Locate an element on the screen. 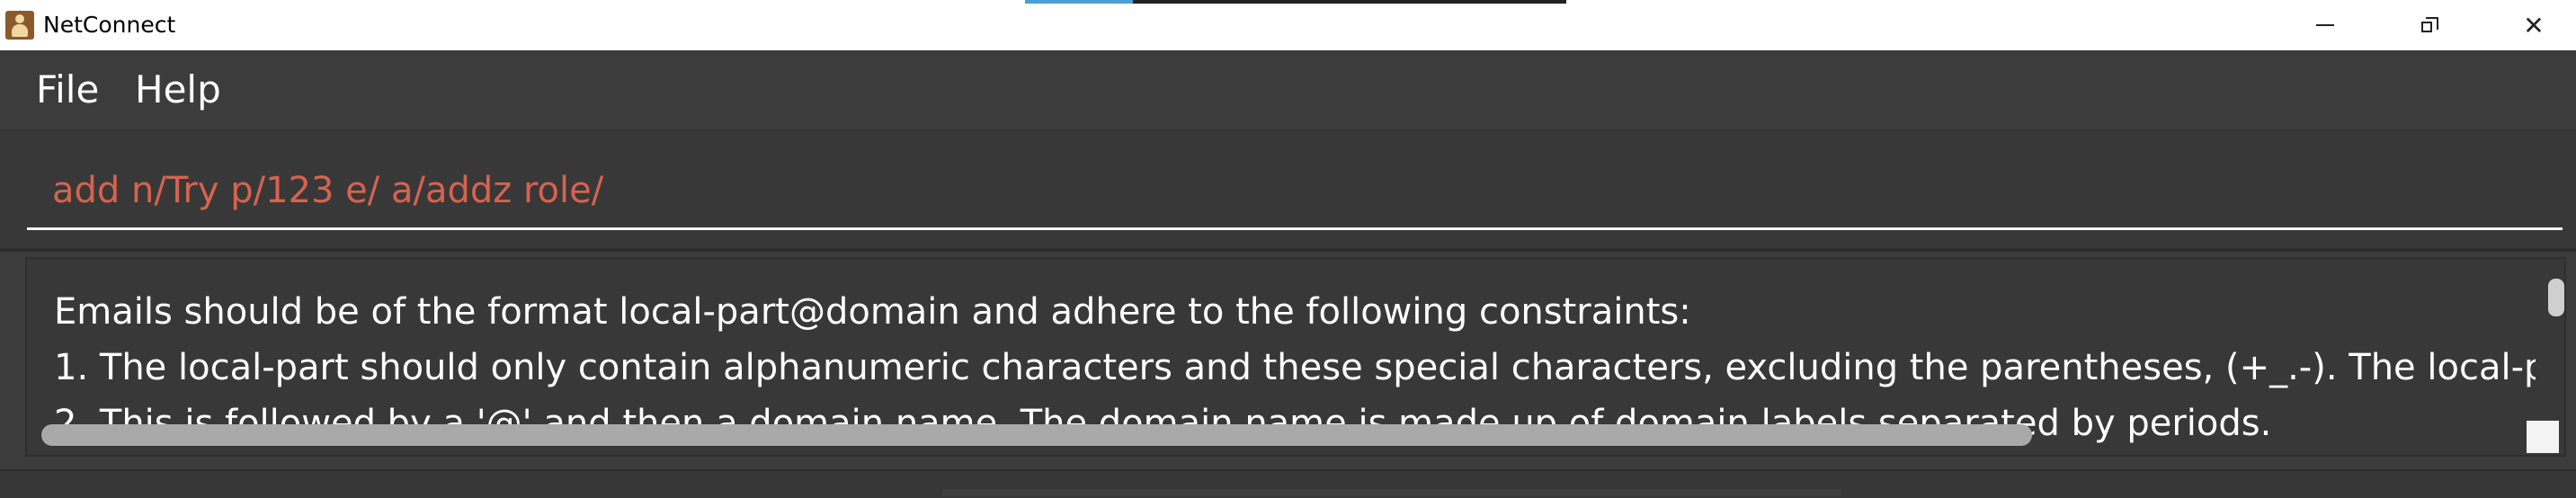 The height and width of the screenshot is (498, 2576). horizontal-scrollbar is located at coordinates (1037, 435).